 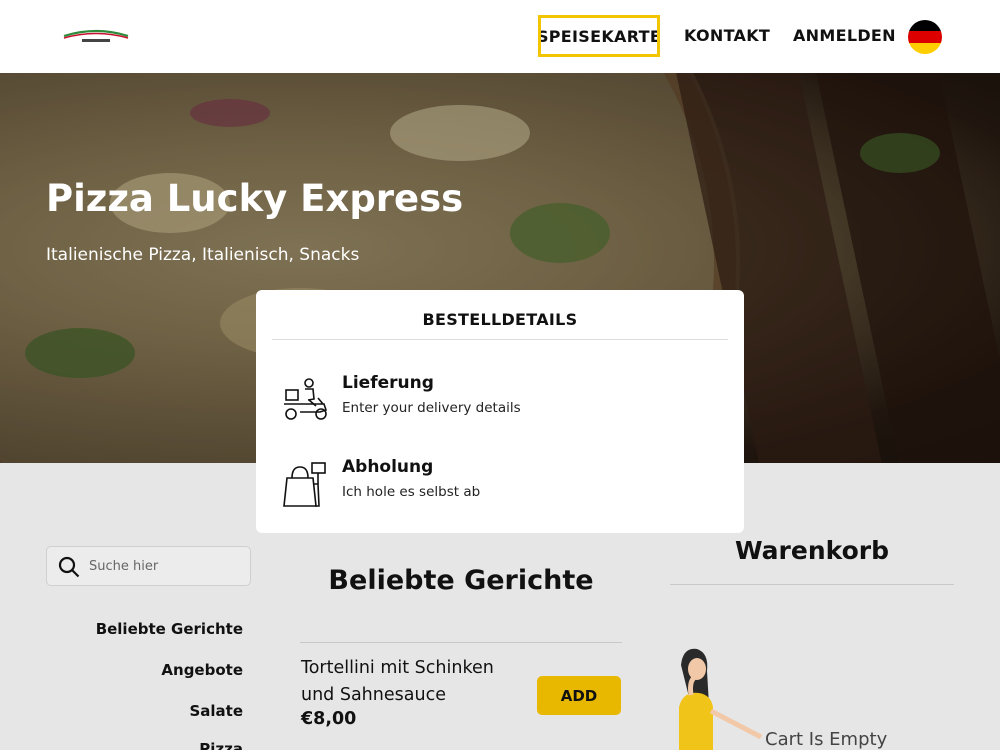 I want to click on delivery-option-subtitle: Enter your delivery details, so click(x=431, y=408).